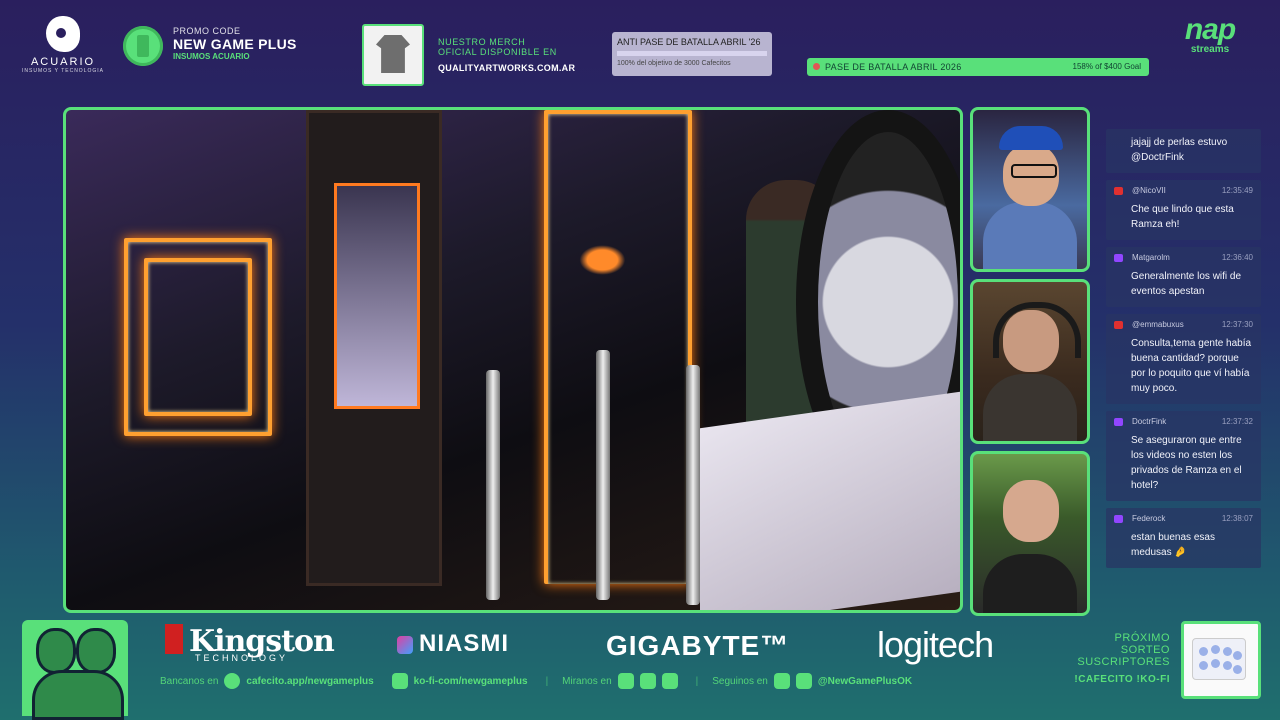 The height and width of the screenshot is (720, 1280). Describe the element at coordinates (893, 67) in the screenshot. I see `goal-title: PASE DE BATALLA ABRIL 2026` at that location.